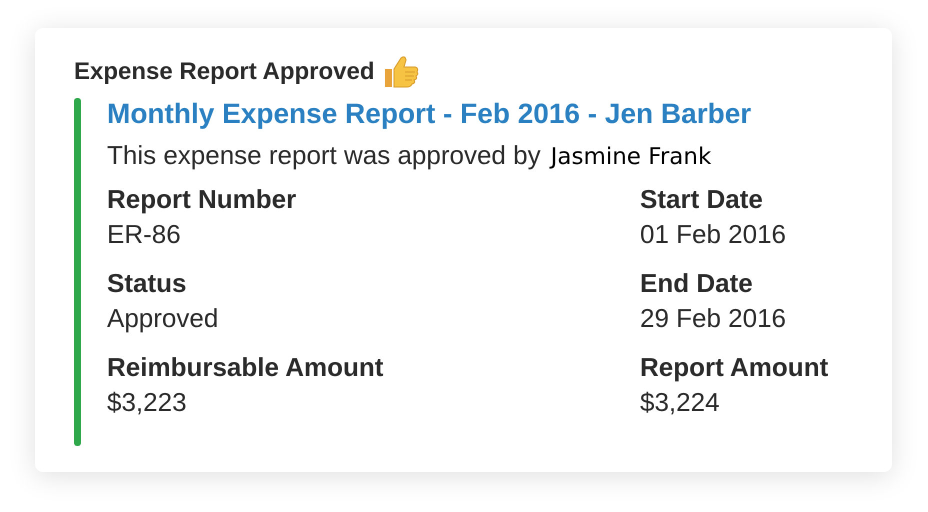 Image resolution: width=928 pixels, height=512 pixels. I want to click on field-value: $3,223, so click(147, 402).